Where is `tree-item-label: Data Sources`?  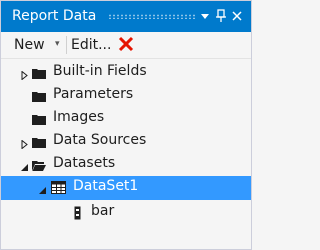 tree-item-label: Data Sources is located at coordinates (100, 140).